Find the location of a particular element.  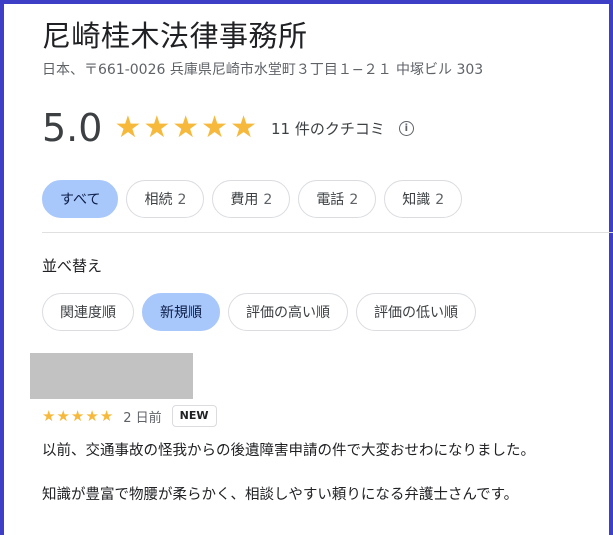

sort-chip-newest: 新規順 is located at coordinates (181, 312).